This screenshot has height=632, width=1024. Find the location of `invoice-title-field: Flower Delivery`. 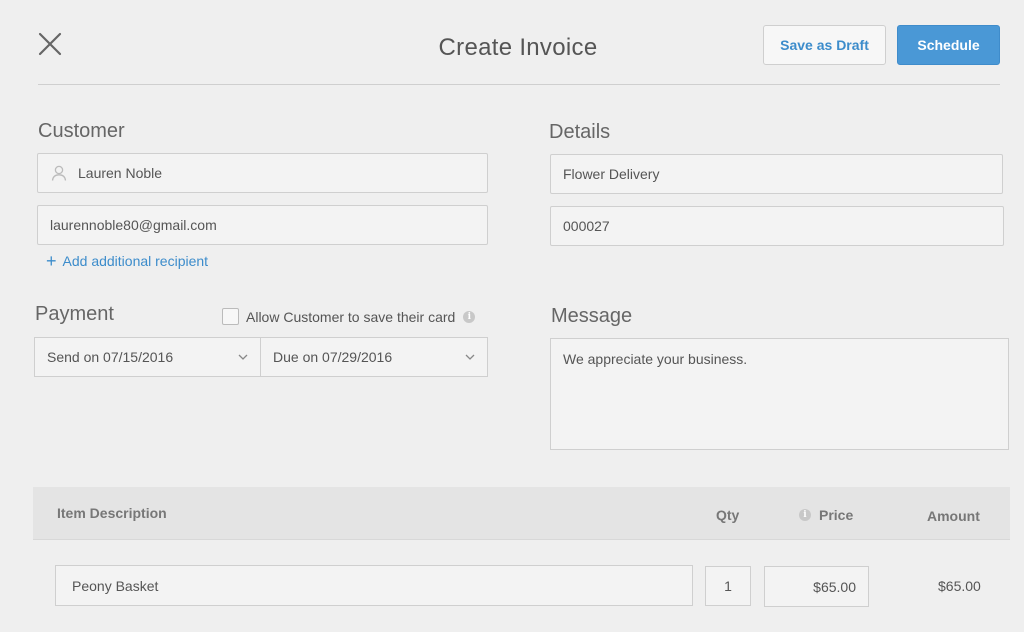

invoice-title-field: Flower Delivery is located at coordinates (776, 174).